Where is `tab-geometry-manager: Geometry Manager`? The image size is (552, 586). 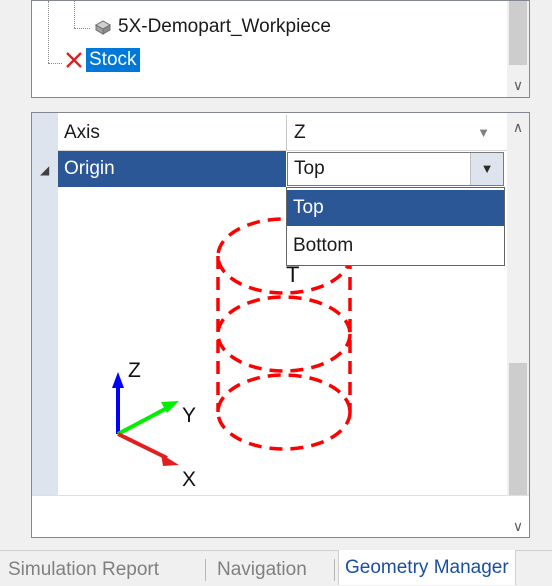
tab-geometry-manager: Geometry Manager is located at coordinates (427, 567).